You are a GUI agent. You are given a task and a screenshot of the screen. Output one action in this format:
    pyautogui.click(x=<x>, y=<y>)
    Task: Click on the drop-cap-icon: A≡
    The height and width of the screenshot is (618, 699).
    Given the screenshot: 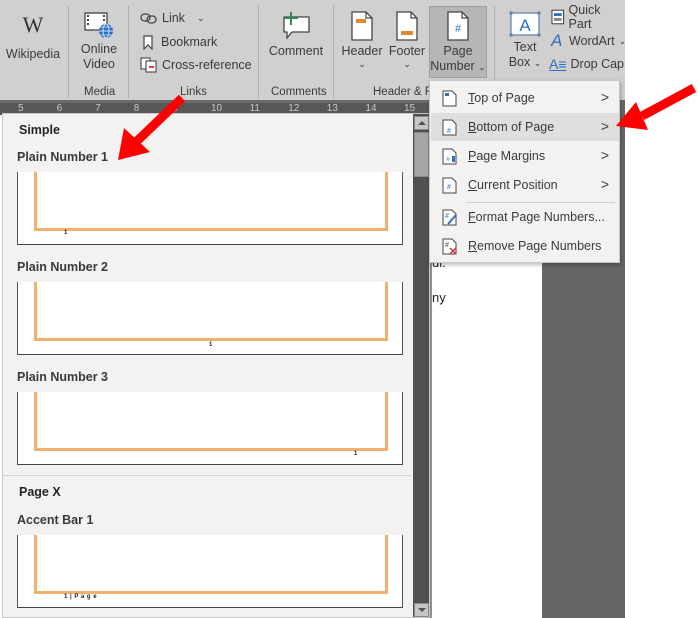 What is the action you would take?
    pyautogui.click(x=558, y=64)
    